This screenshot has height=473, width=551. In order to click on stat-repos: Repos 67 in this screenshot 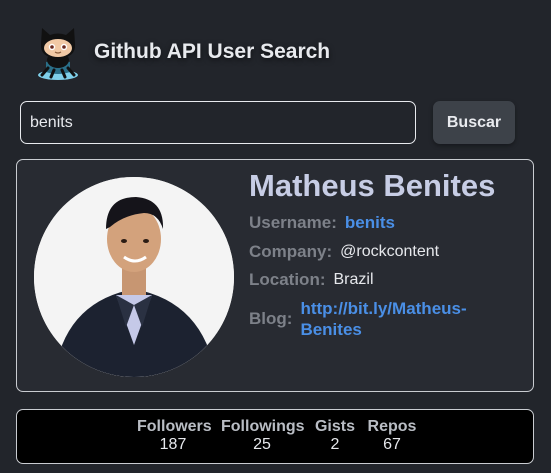, I will do `click(392, 436)`.